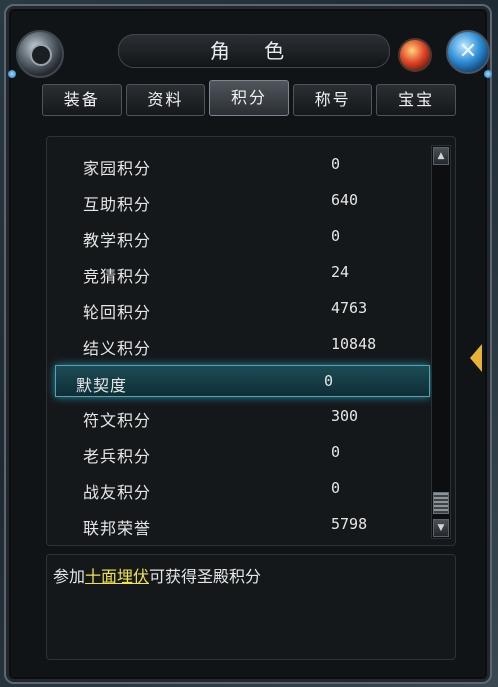 This screenshot has height=687, width=498. I want to click on point-label: 竞猜积分, so click(117, 276).